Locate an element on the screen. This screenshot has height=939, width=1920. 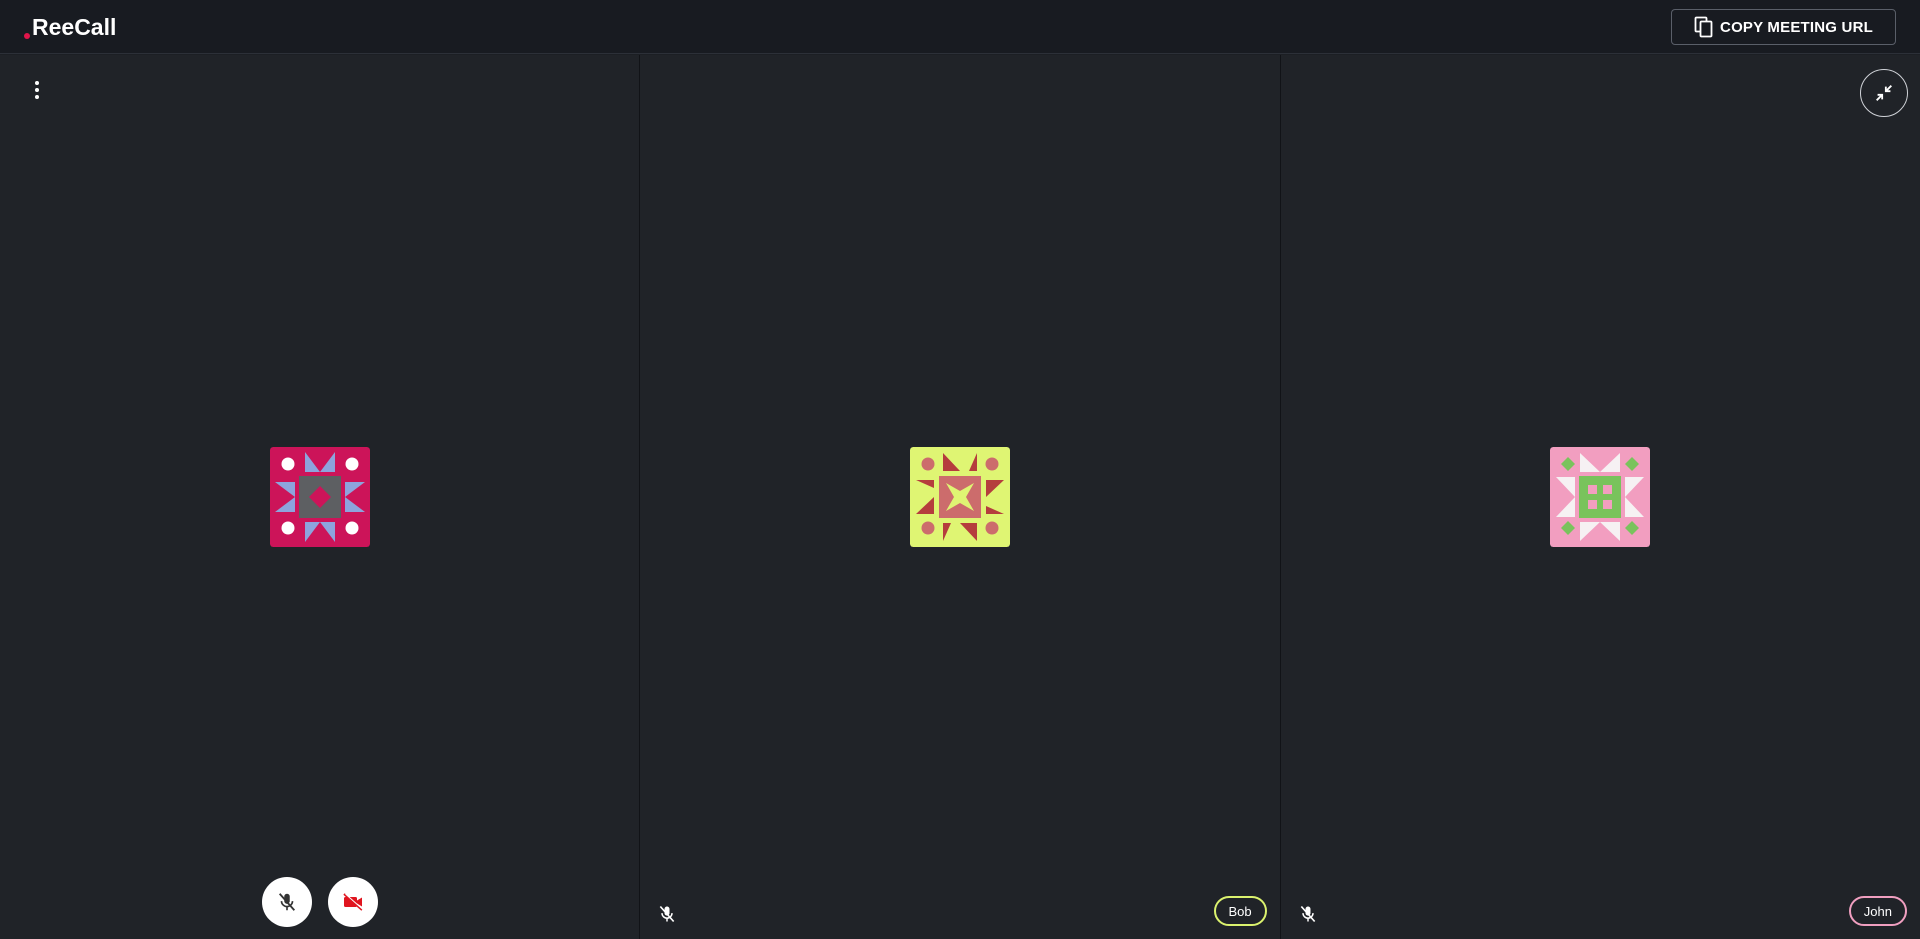
more-vertical-icon is located at coordinates (37, 90).